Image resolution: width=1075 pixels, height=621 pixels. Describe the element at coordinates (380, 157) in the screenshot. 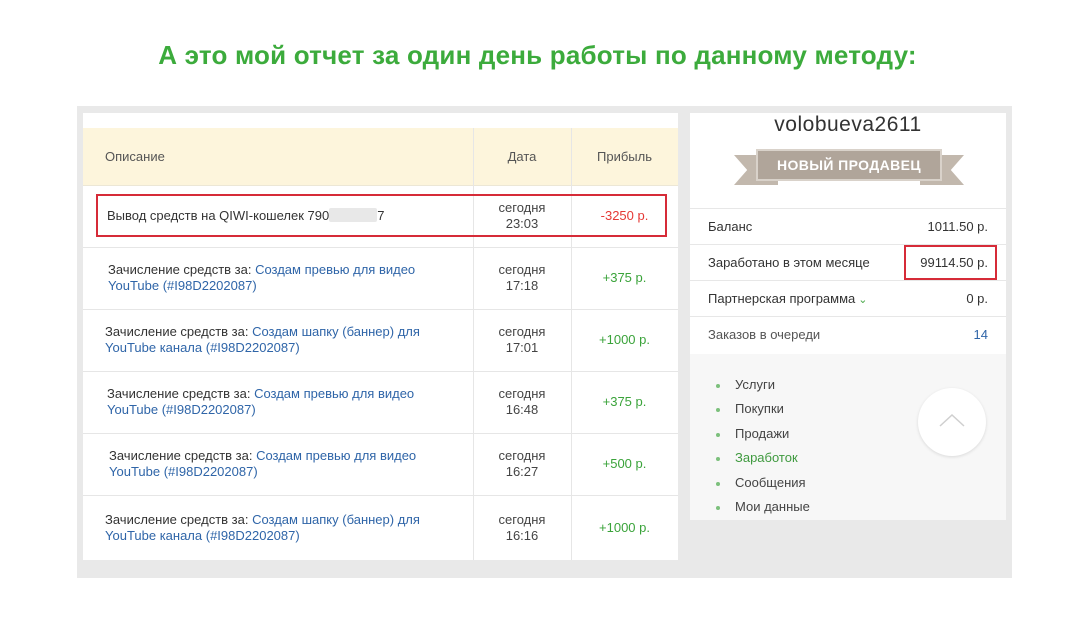

I see `table-header: Описание Дата Прибыль` at that location.